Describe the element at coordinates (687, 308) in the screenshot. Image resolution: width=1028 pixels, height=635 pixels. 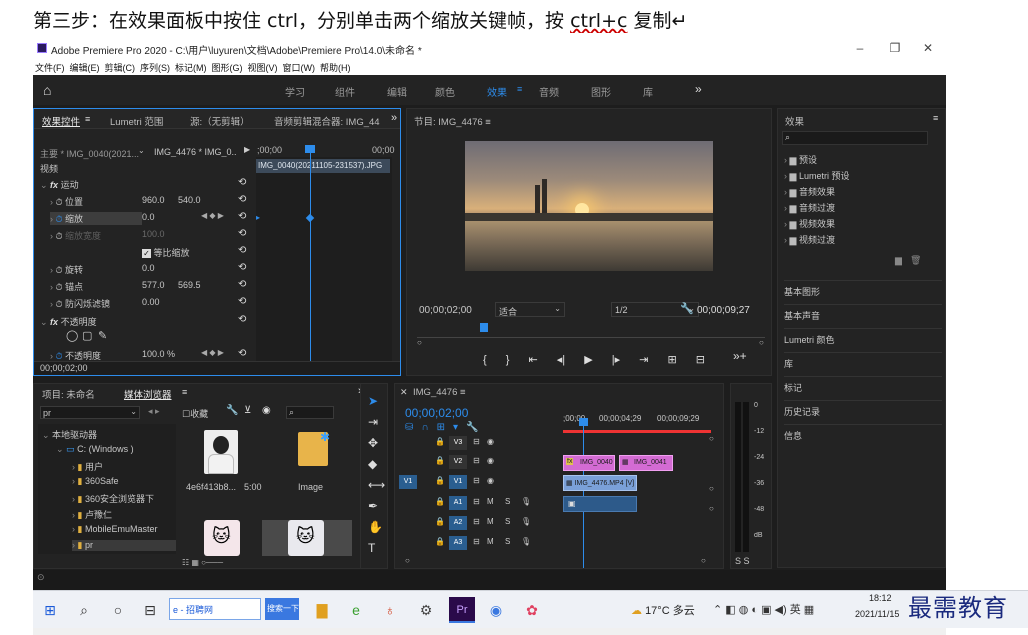
I see `wrench-icon: 🔧` at that location.